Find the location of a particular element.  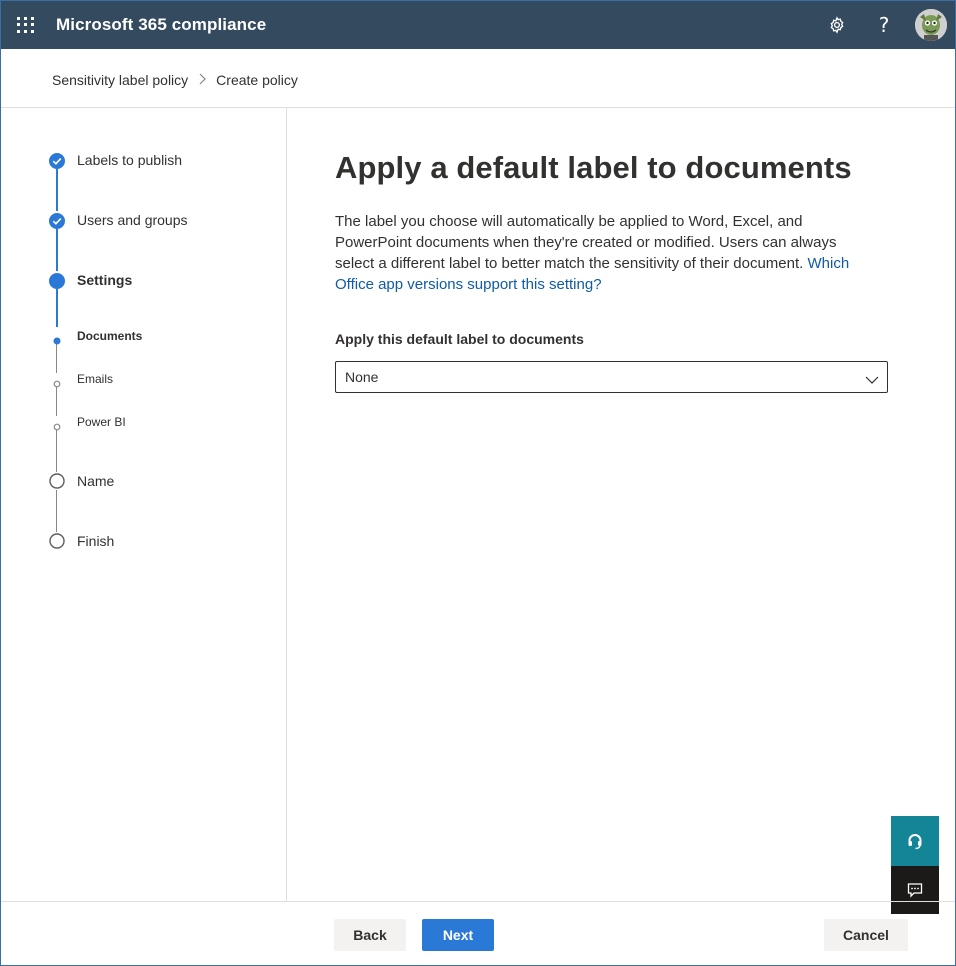

step-finish: Finish is located at coordinates (95, 541).